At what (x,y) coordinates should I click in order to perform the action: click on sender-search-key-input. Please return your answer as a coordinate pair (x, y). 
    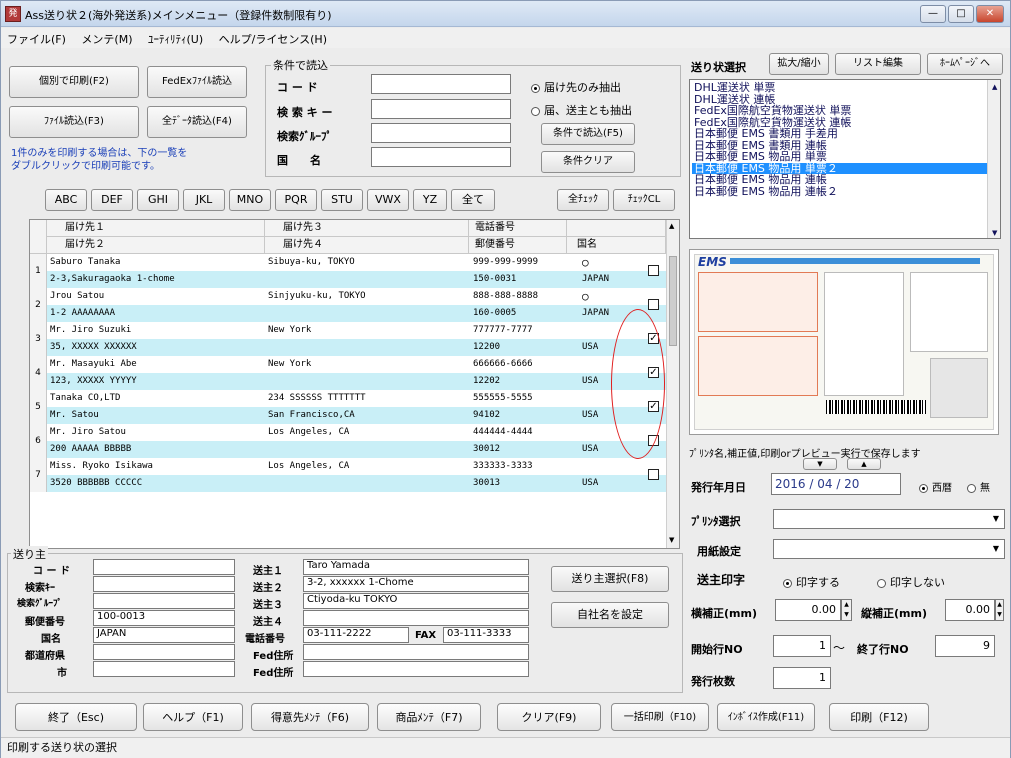
    Looking at the image, I should click on (164, 584).